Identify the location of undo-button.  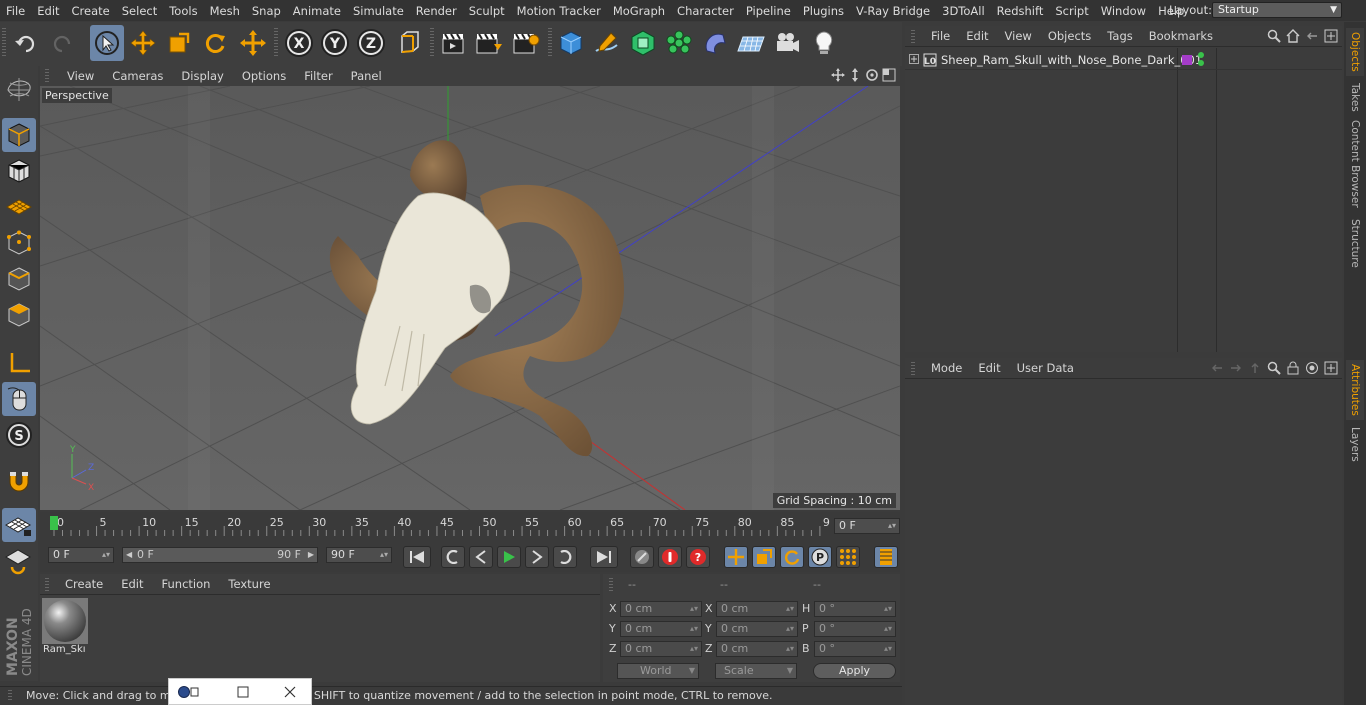
(26, 43).